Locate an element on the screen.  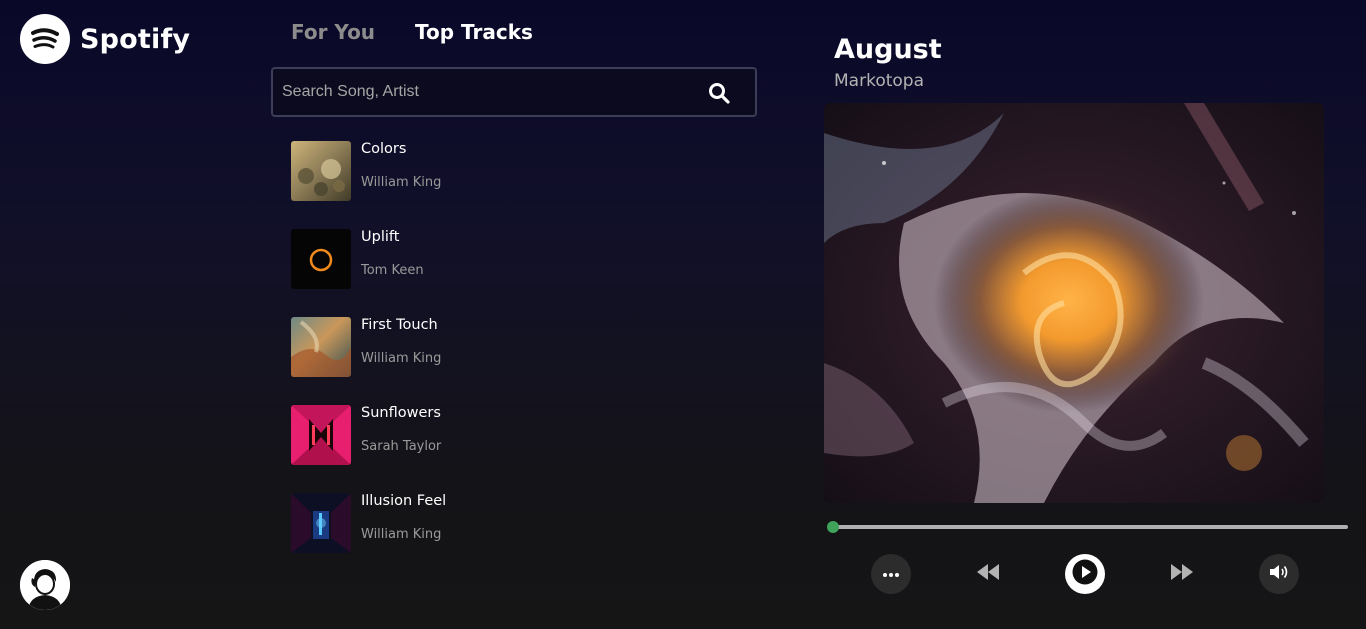
volume-icon is located at coordinates (1279, 574).